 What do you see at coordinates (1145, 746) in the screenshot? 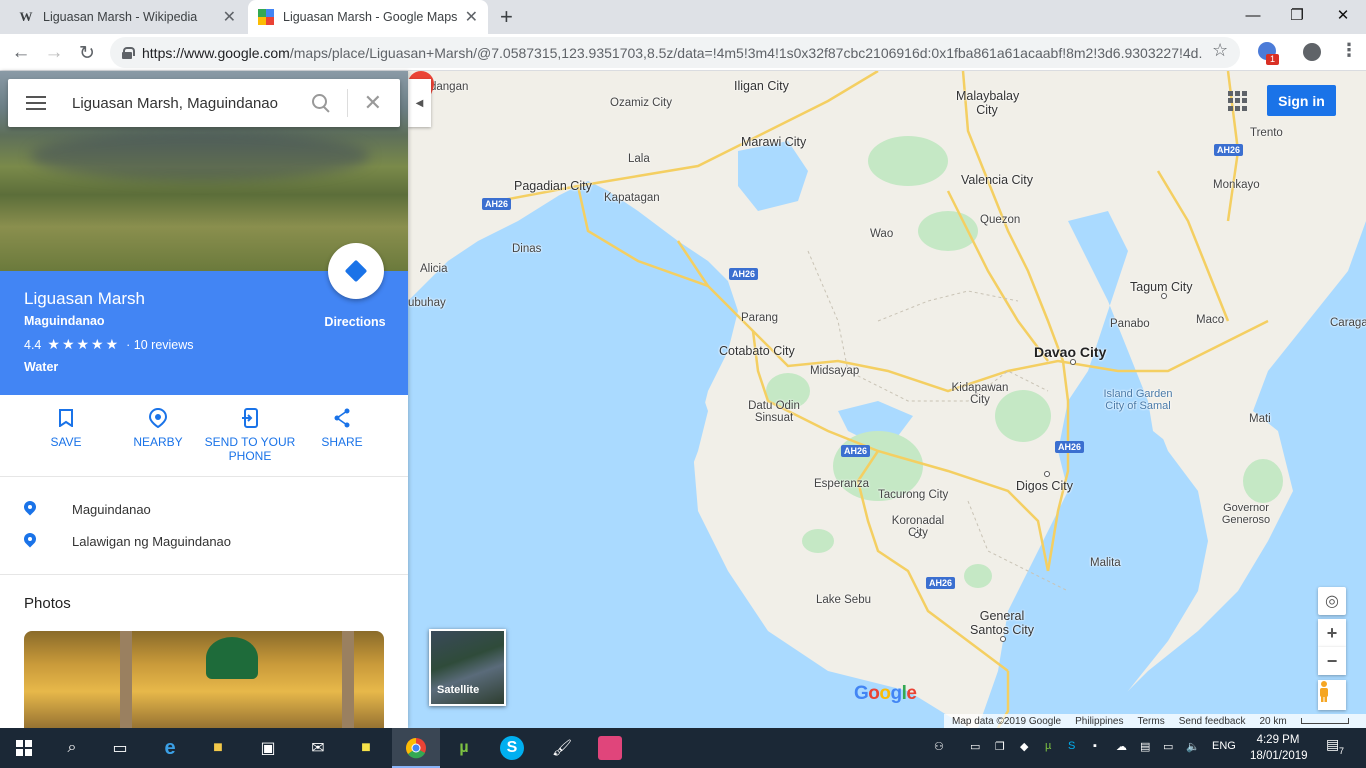
I see `network-icon: ▤` at bounding box center [1145, 746].